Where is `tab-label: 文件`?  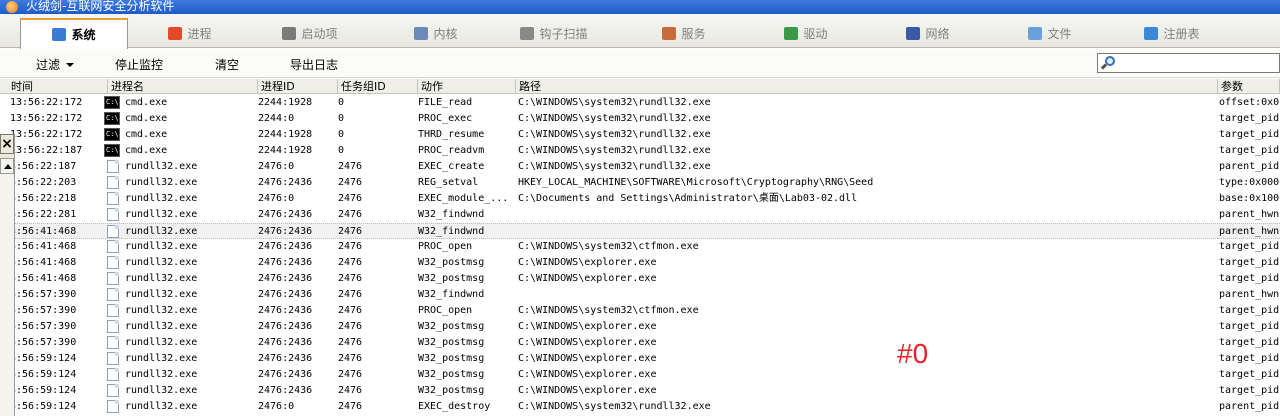
tab-label: 文件 is located at coordinates (1059, 34).